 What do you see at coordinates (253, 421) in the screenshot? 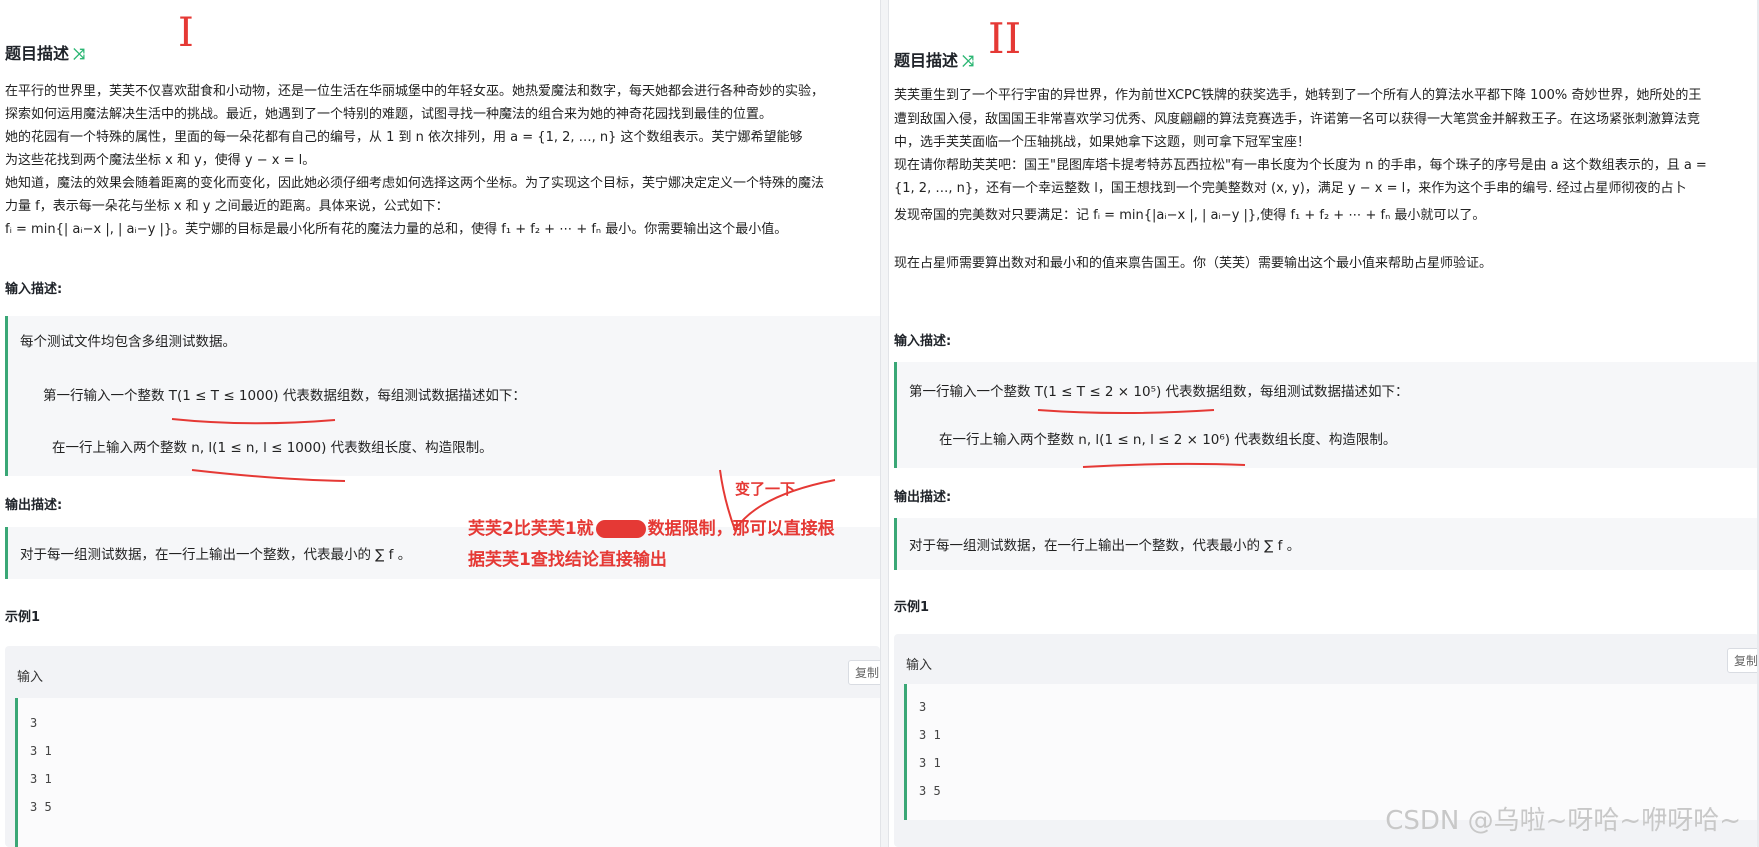
I see `underline-left-T` at bounding box center [253, 421].